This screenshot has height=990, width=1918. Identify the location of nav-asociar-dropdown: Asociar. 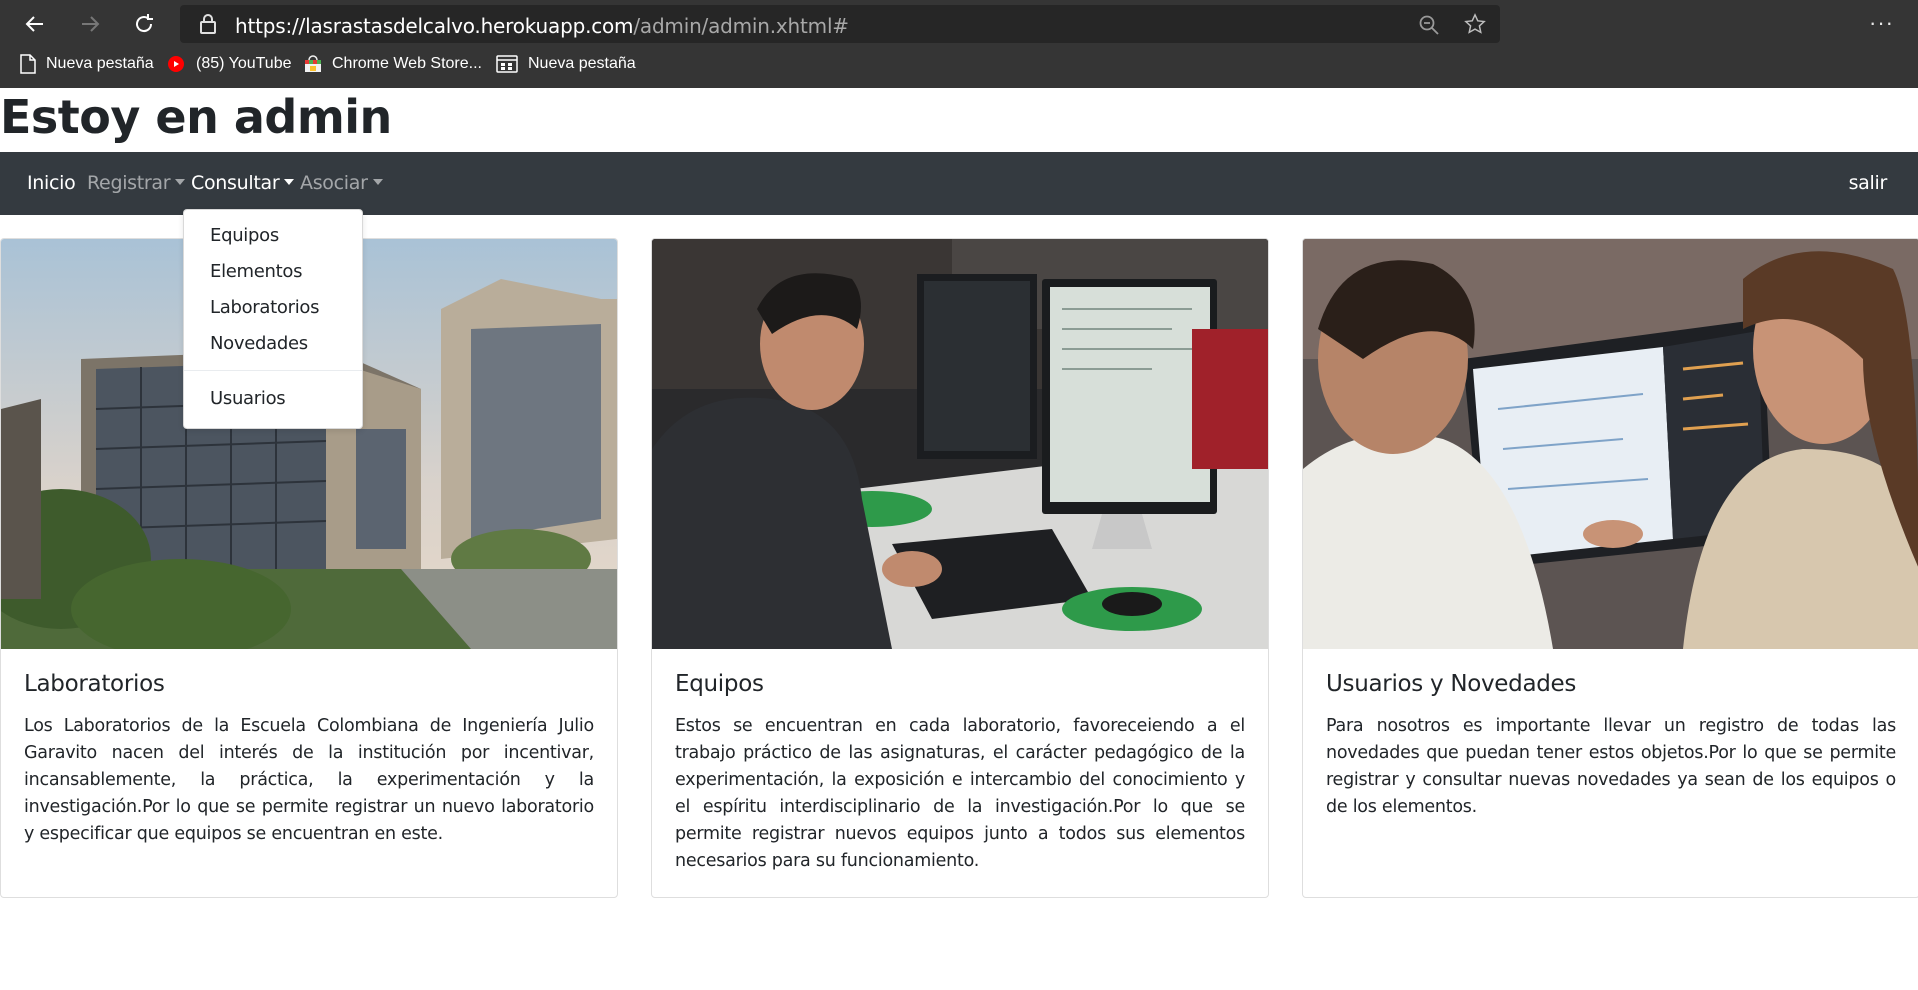
(341, 183).